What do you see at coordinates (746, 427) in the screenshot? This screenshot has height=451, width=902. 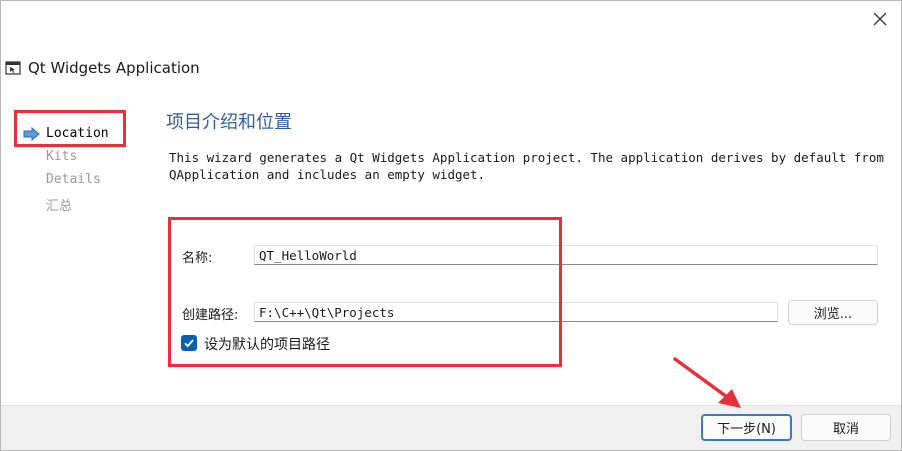 I see `next-button: 下一步(N)` at bounding box center [746, 427].